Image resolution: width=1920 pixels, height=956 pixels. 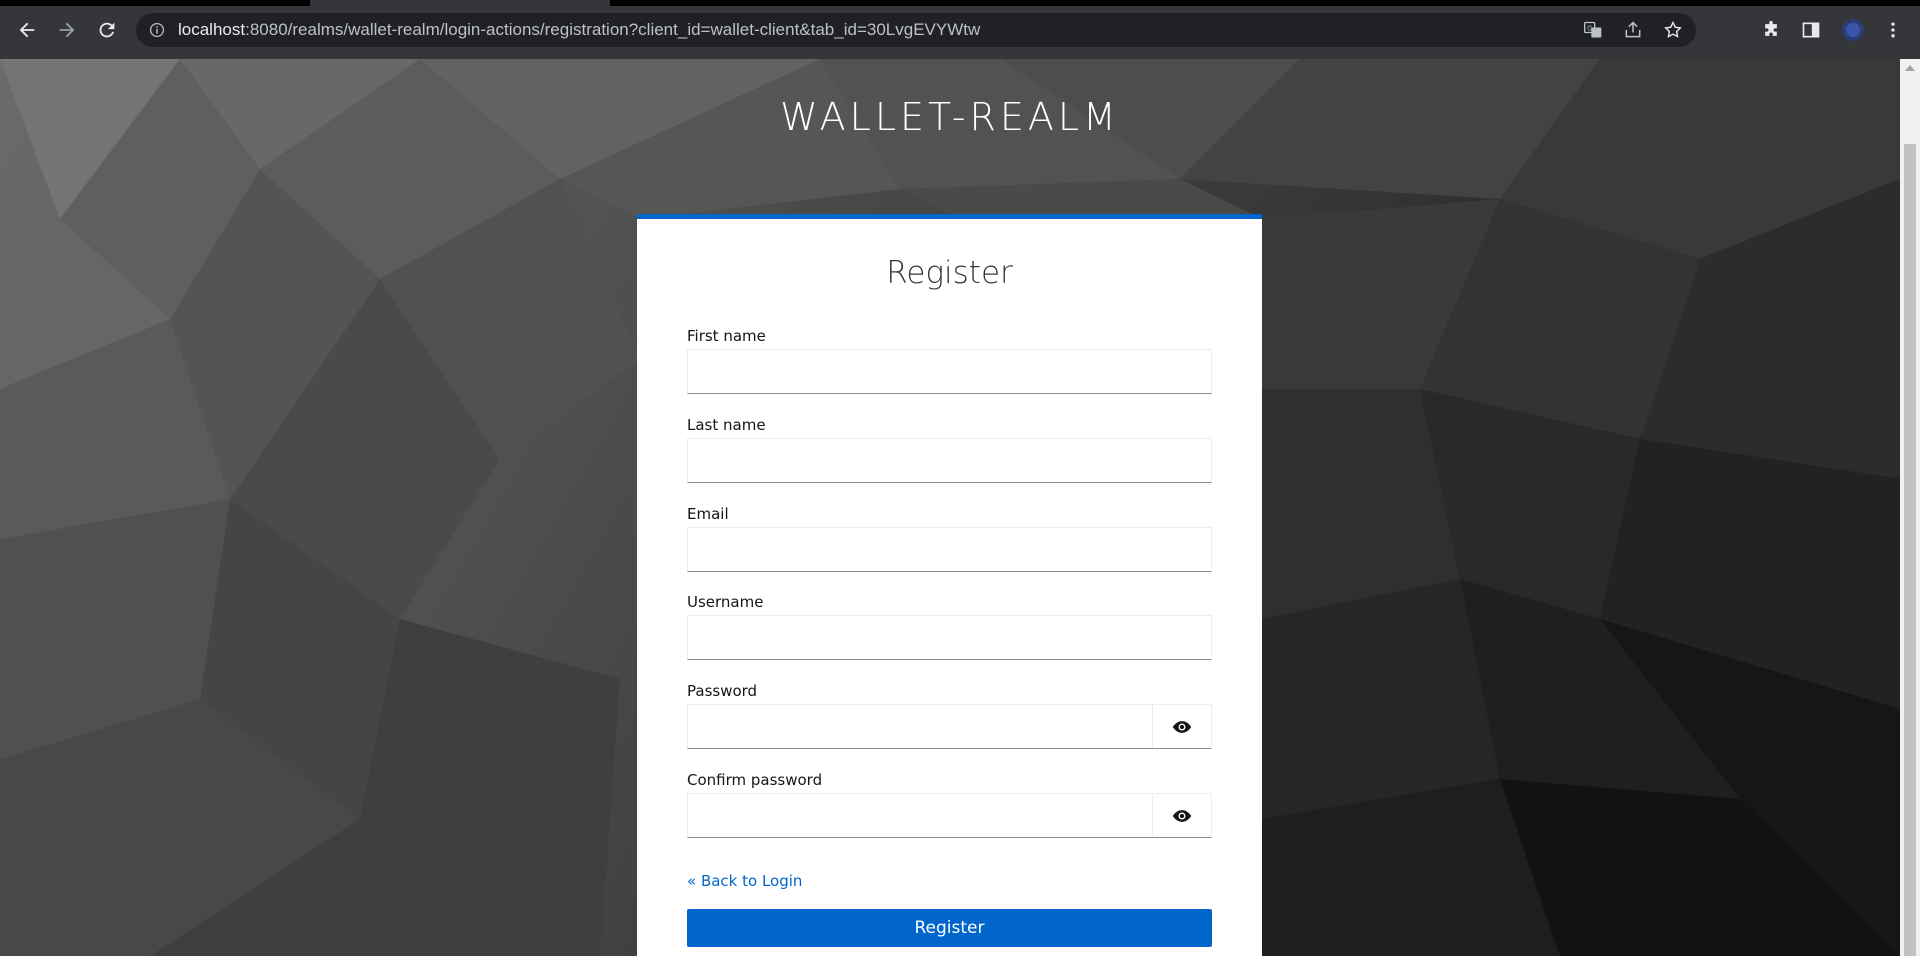 I want to click on back-to-login-link: « Back to Login, so click(x=744, y=881).